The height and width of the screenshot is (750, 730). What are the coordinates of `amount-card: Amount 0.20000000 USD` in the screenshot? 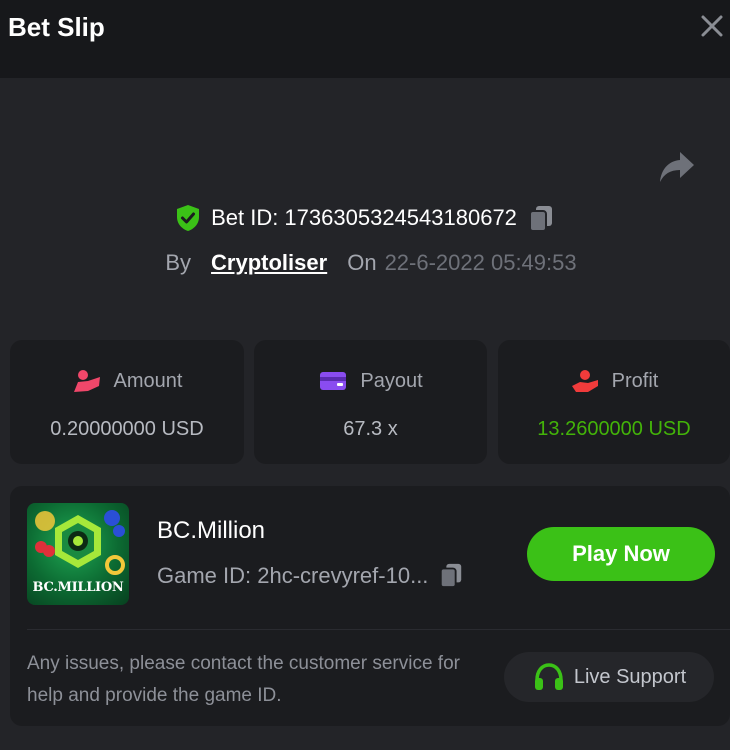 It's located at (127, 402).